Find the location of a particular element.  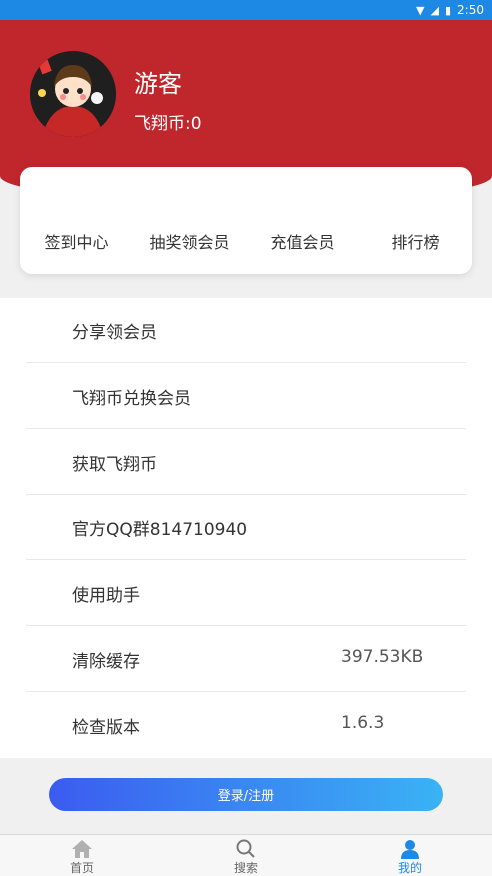

menu-item-qq-group: 官方QQ群814710940 is located at coordinates (246, 527).